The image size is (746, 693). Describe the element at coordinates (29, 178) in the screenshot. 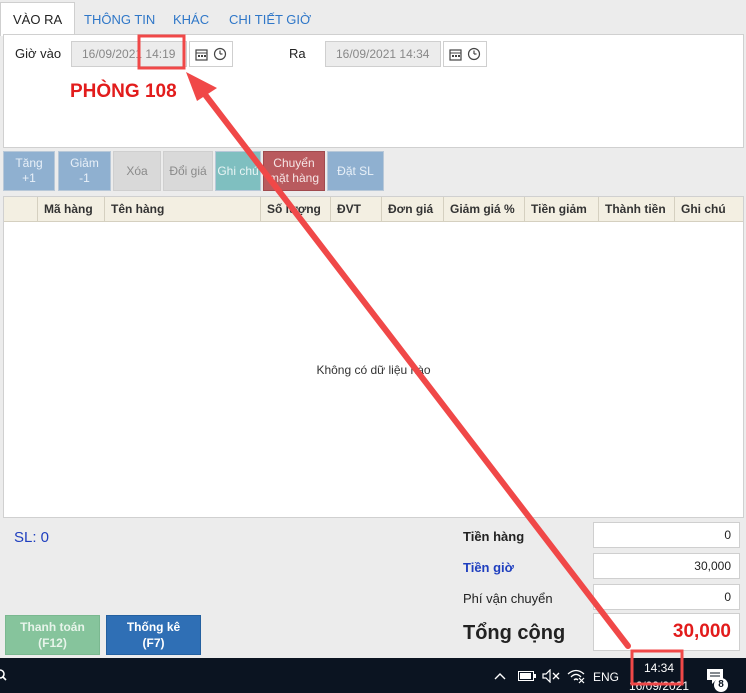

I see `increase-sub: +1` at that location.